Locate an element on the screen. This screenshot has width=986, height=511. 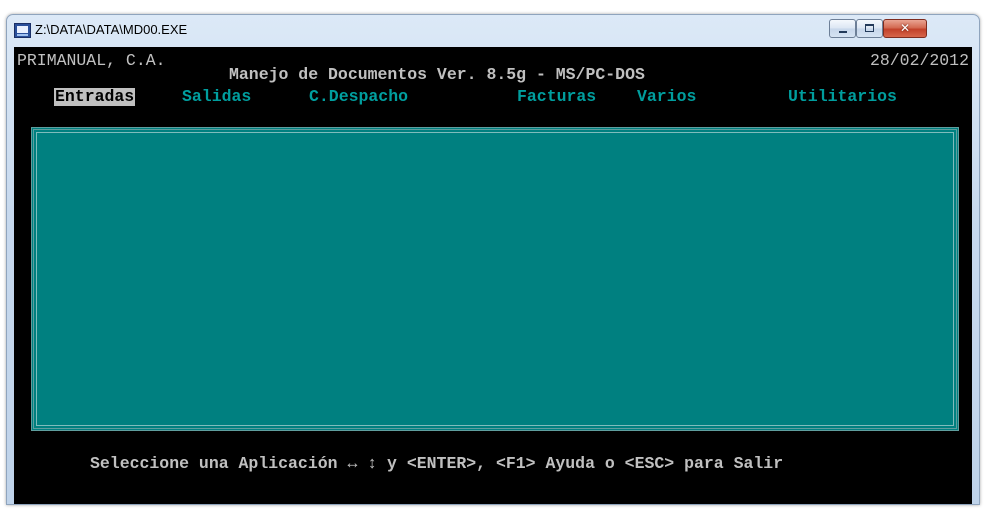
system-date: 28/02/2012 is located at coordinates (919, 60).